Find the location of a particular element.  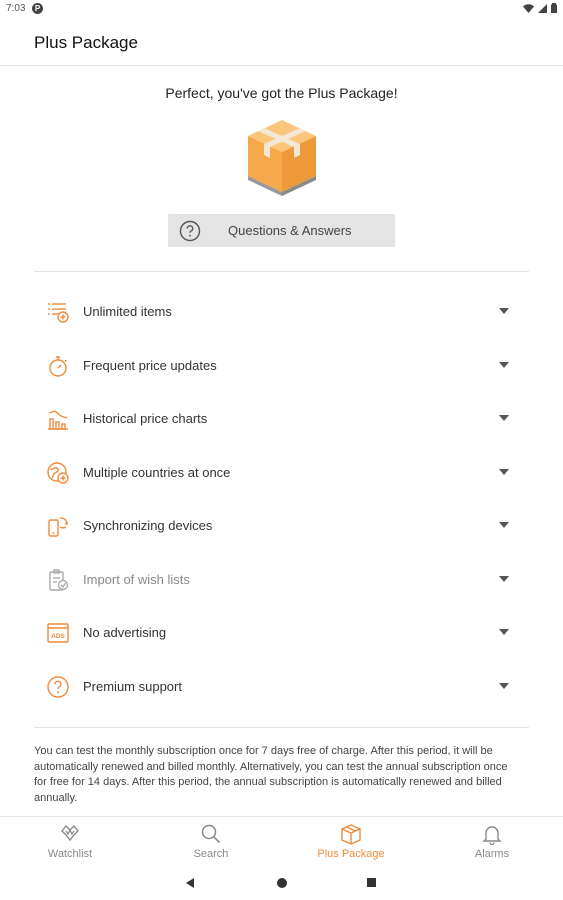

questions-answers-button: Questions & Answers is located at coordinates (281, 230).